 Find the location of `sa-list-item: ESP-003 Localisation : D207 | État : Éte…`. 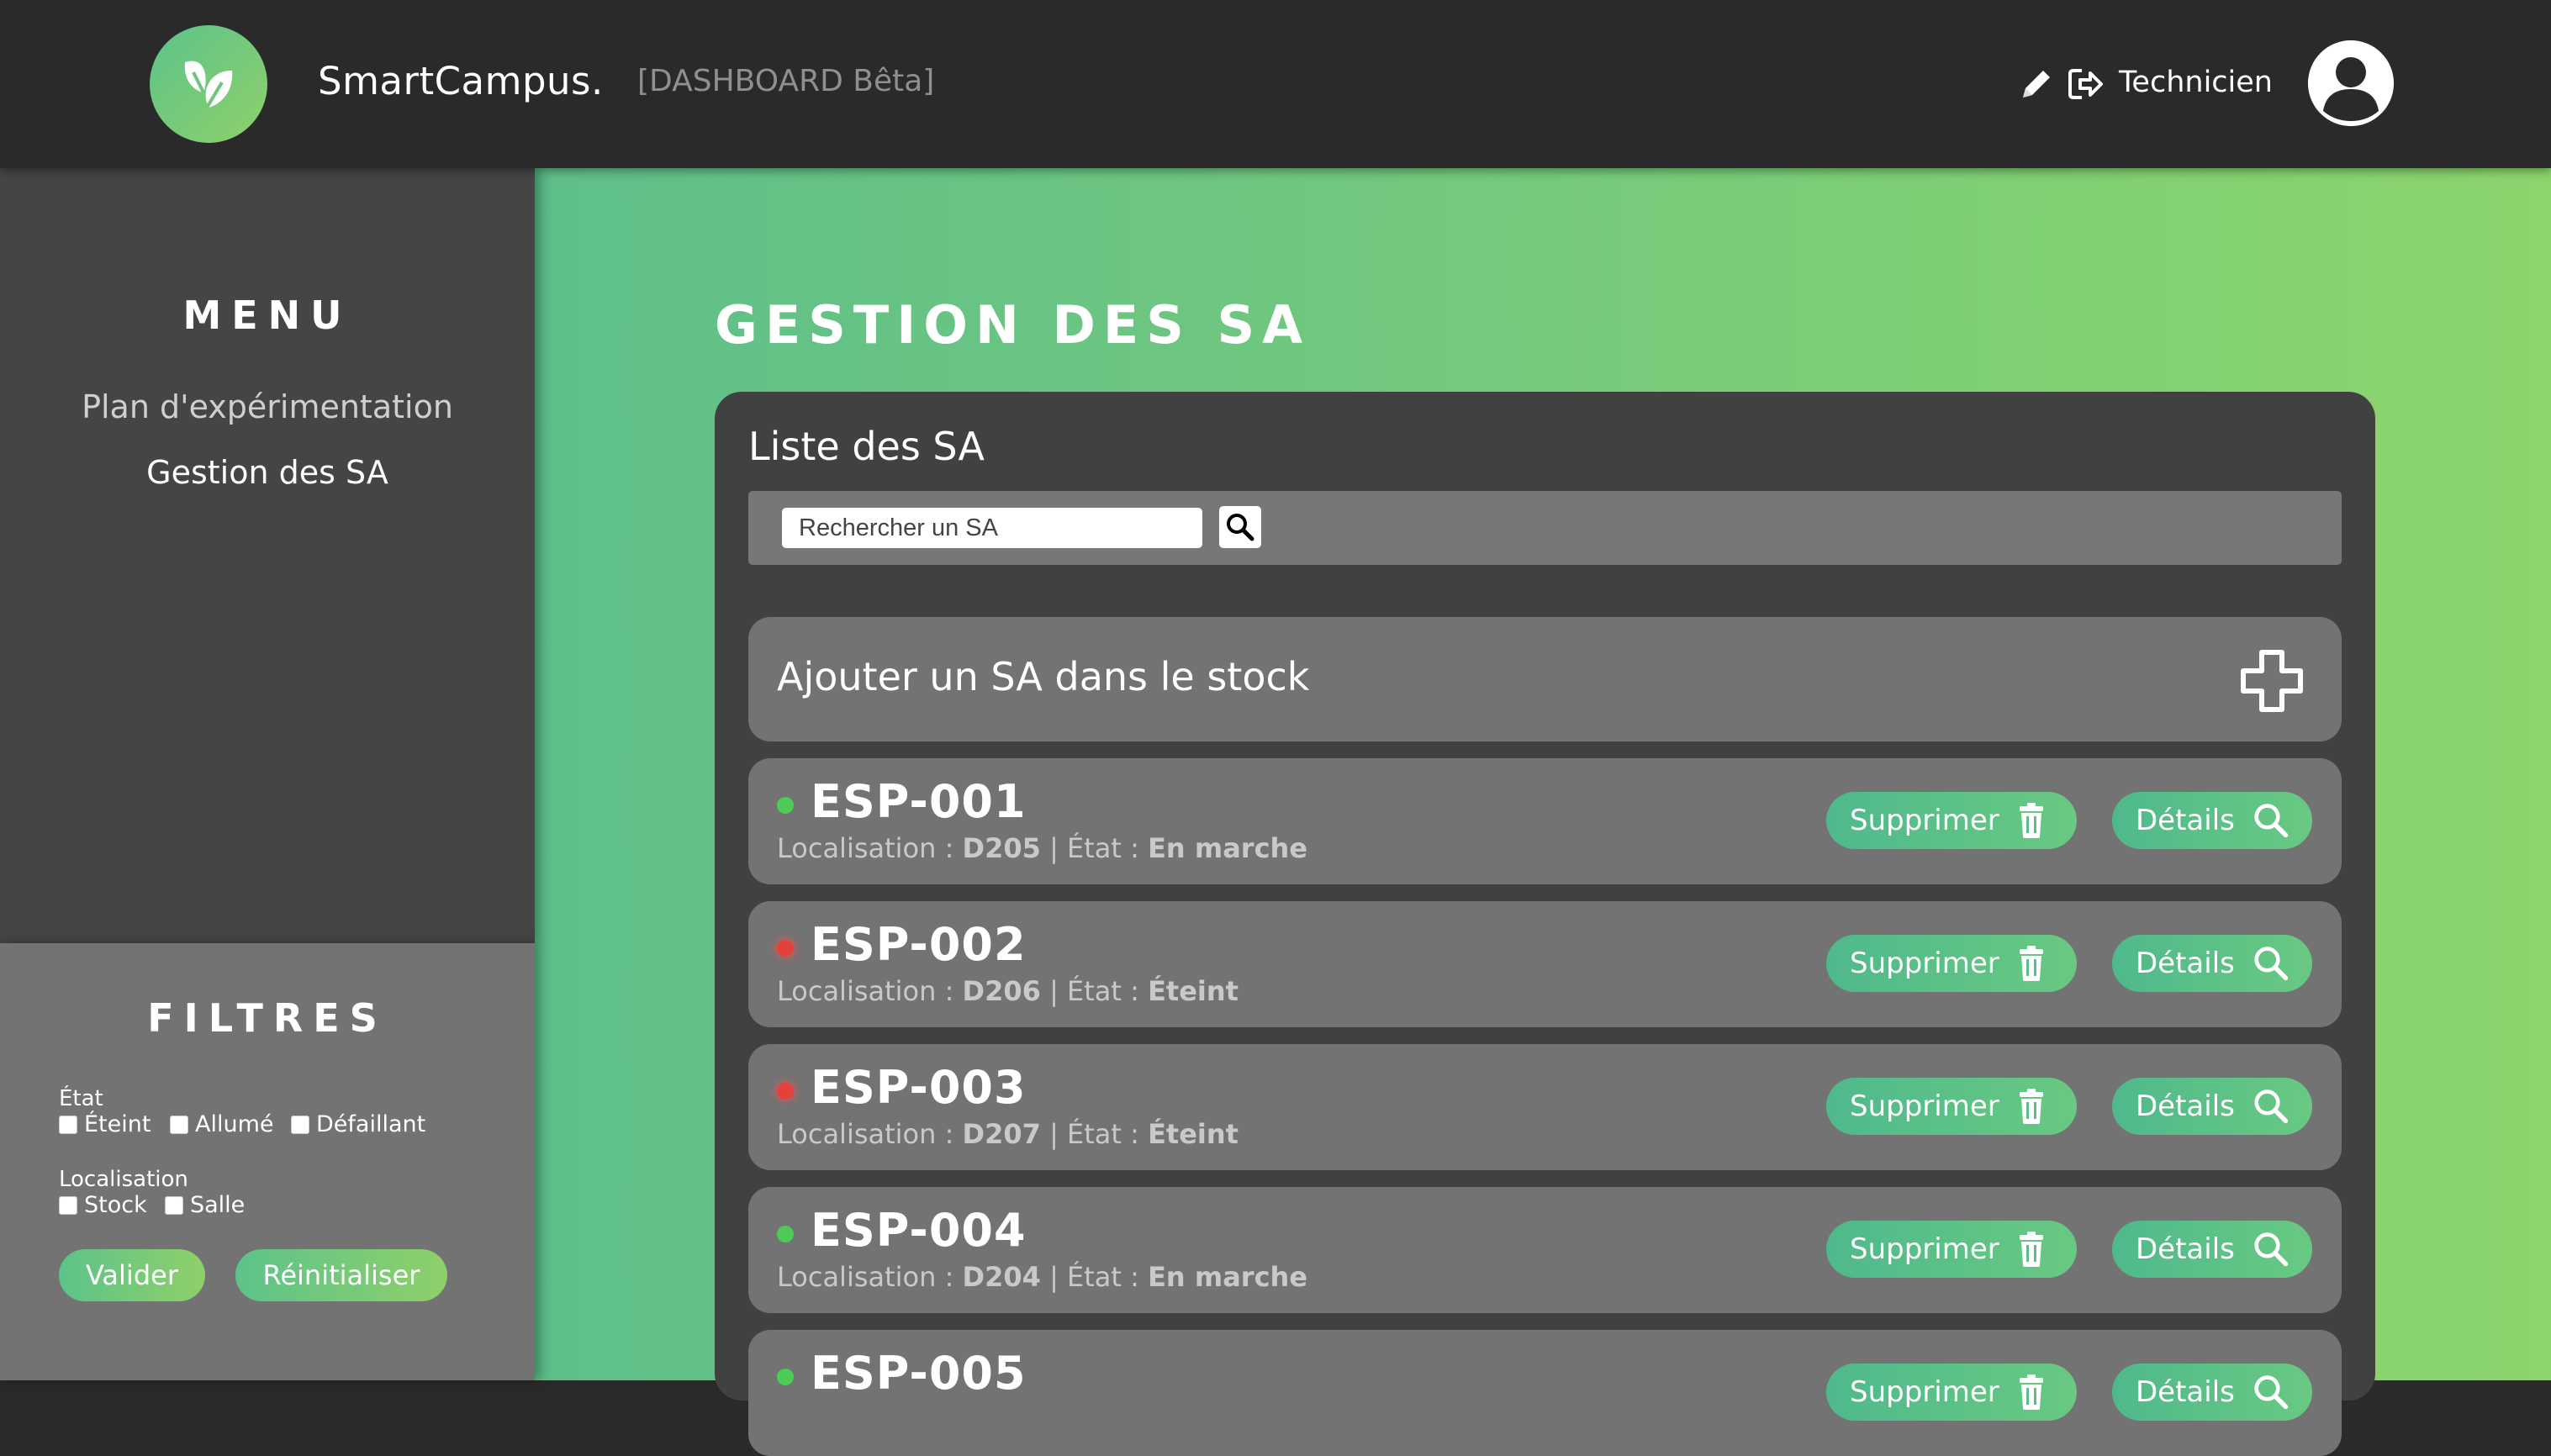

sa-list-item: ESP-003 Localisation : D207 | État : Éte… is located at coordinates (1545, 1107).